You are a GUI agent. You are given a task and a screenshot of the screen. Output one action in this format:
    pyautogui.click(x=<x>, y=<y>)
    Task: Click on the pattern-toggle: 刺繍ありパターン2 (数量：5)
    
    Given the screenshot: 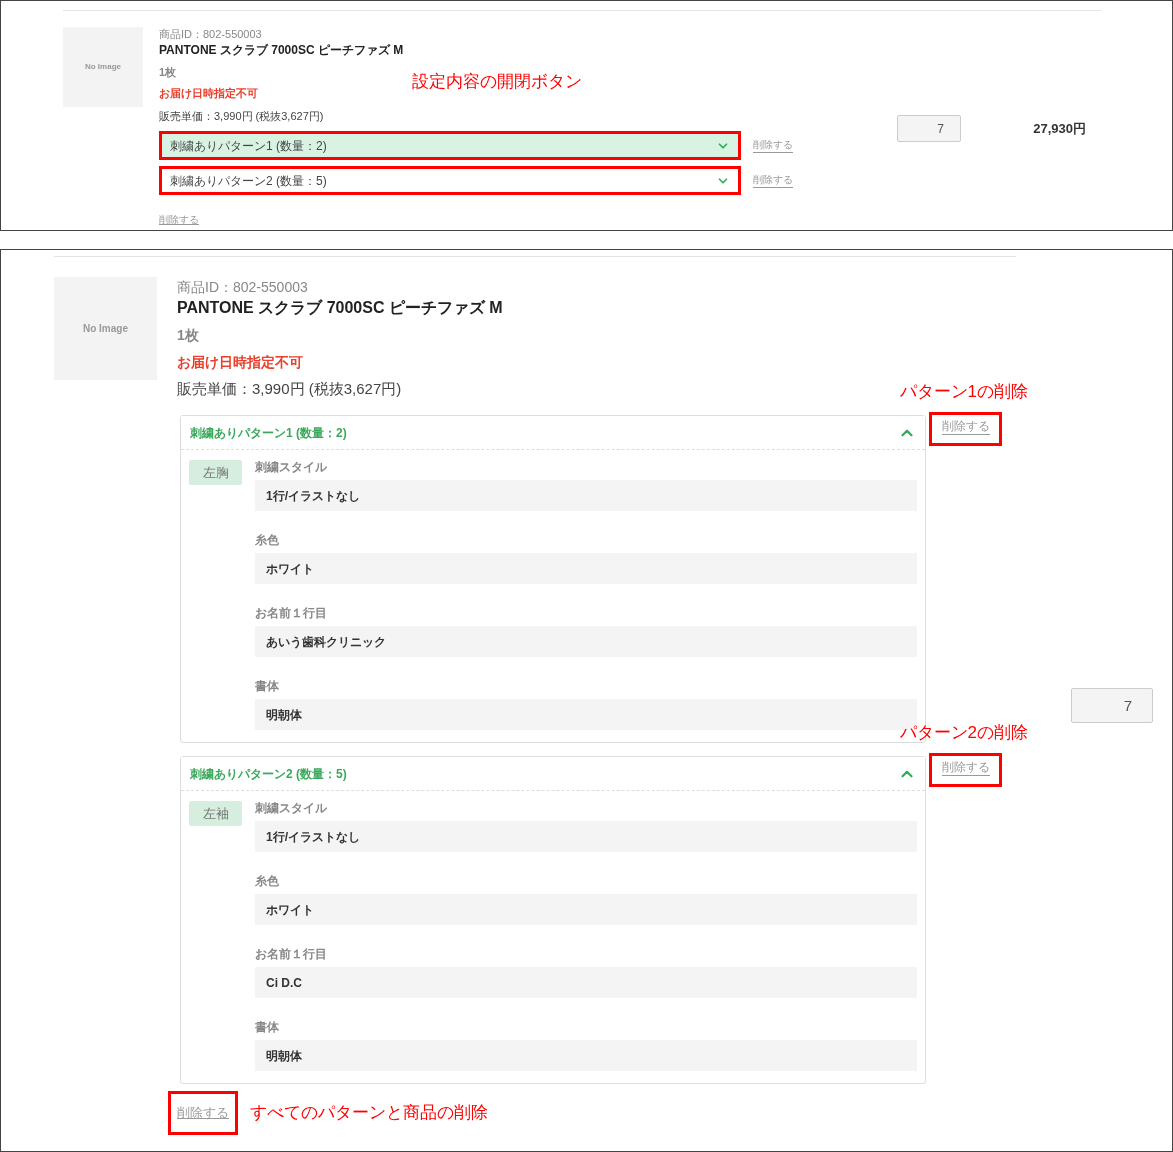 What is the action you would take?
    pyautogui.click(x=553, y=774)
    